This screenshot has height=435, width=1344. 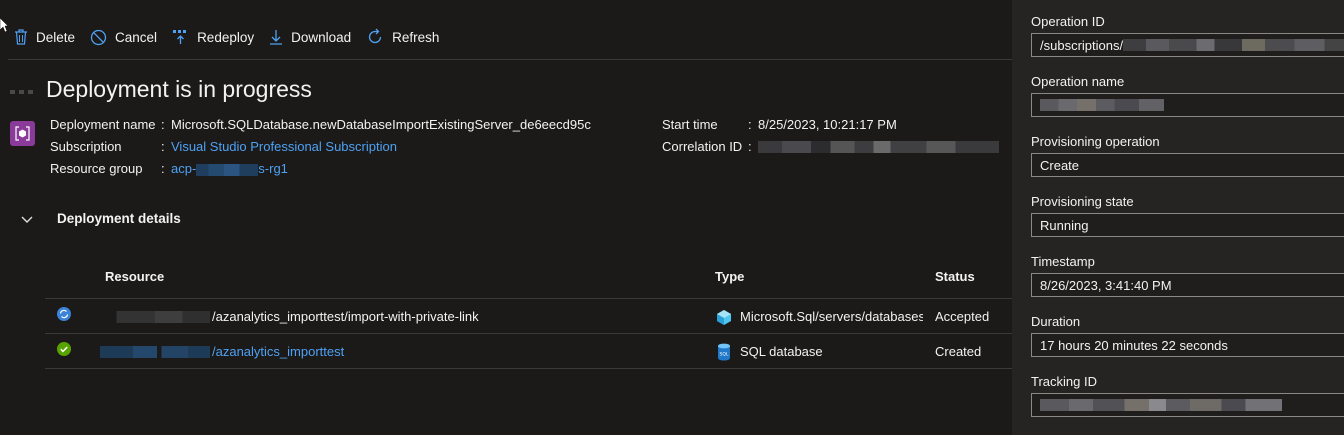 What do you see at coordinates (416, 37) in the screenshot?
I see `refresh-label: Refresh` at bounding box center [416, 37].